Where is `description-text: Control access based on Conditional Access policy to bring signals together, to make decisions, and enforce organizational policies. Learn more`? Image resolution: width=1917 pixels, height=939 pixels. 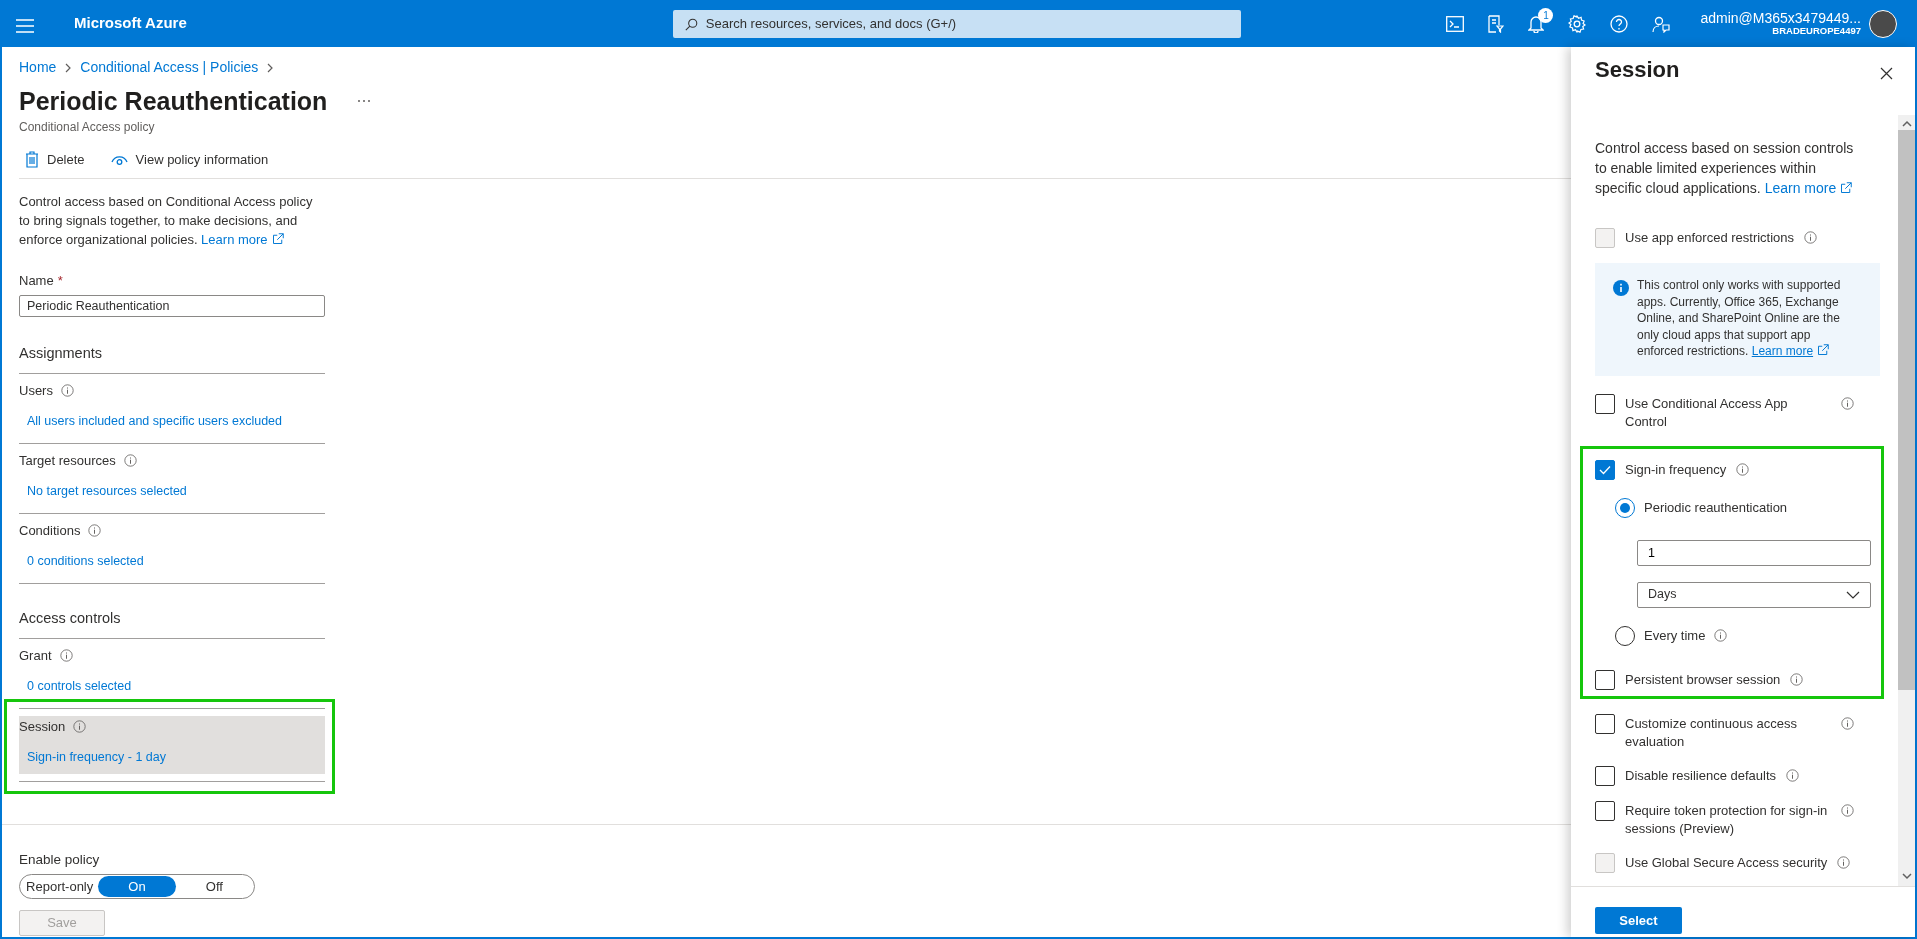 description-text: Control access based on Conditional Access policy to bring signals together, to make decisions, and enforce organizational policies. Learn more is located at coordinates (166, 220).